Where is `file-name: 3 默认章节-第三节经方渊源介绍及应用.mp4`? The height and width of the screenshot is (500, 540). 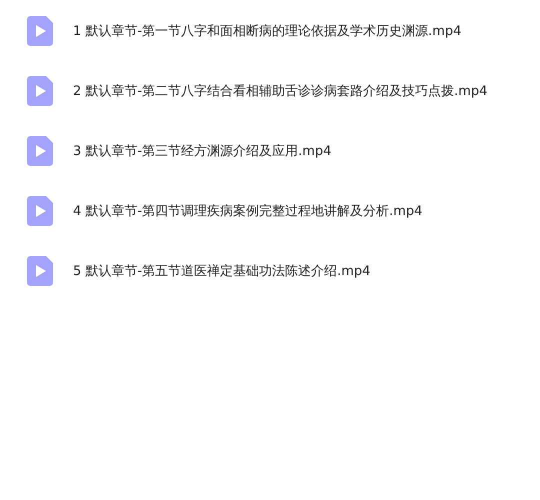
file-name: 3 默认章节-第三节经方渊源介绍及应用.mp4 is located at coordinates (202, 151).